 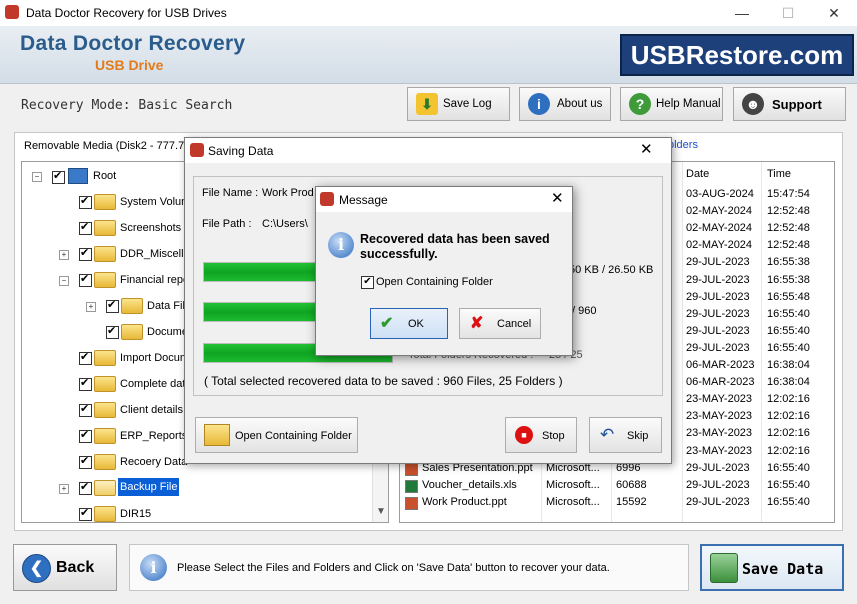 What do you see at coordinates (834, 13) in the screenshot?
I see `close-button: ✕` at bounding box center [834, 13].